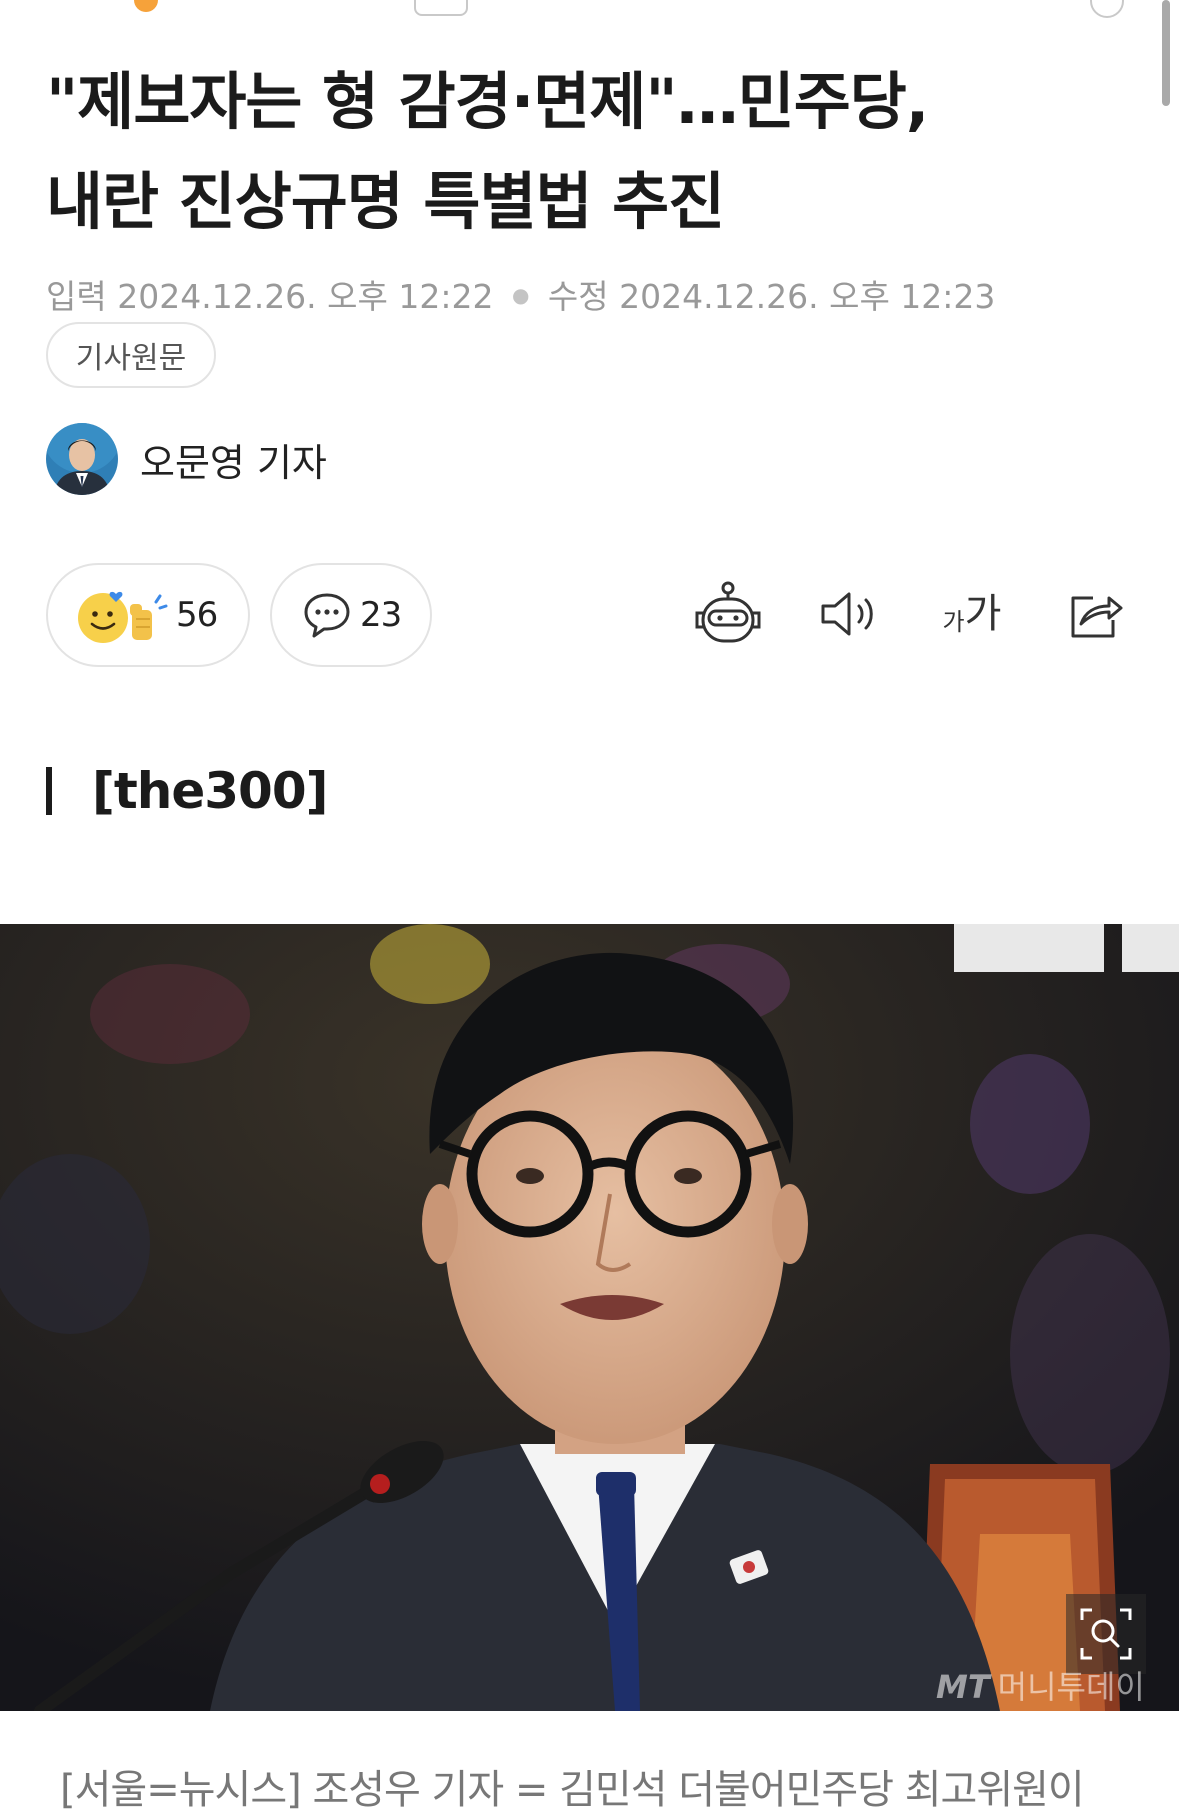  Describe the element at coordinates (1166, 53) in the screenshot. I see `scrollbar` at that location.